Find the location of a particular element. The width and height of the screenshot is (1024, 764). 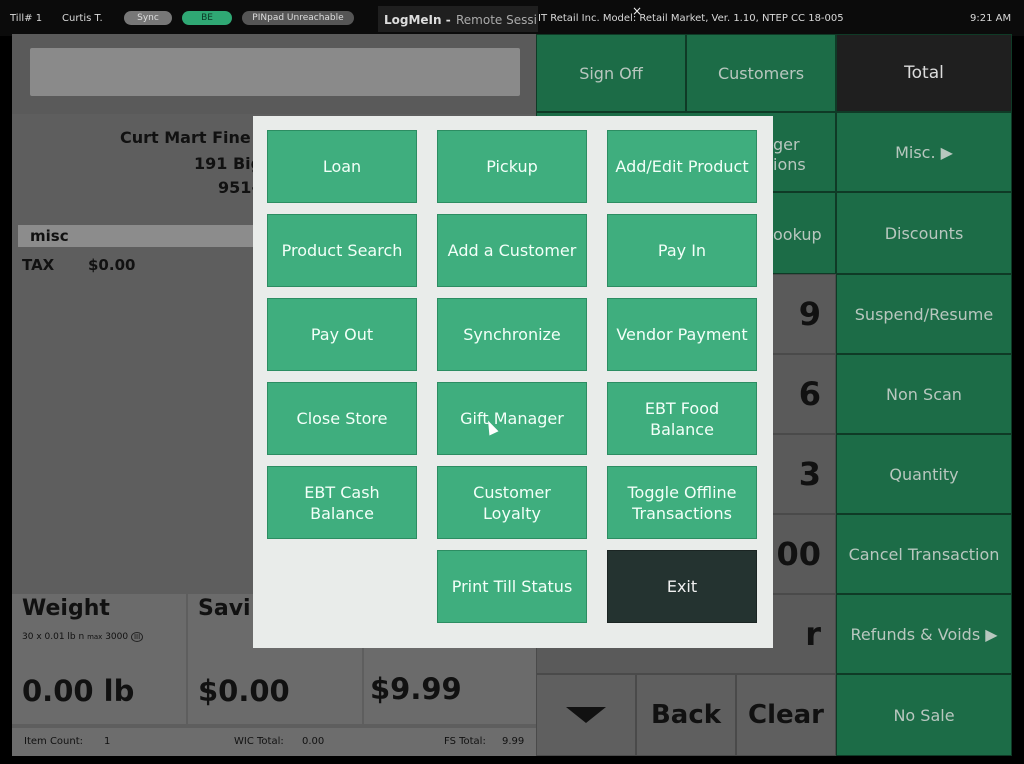

cancel-transaction-button: Cancel Transaction is located at coordinates (924, 554).